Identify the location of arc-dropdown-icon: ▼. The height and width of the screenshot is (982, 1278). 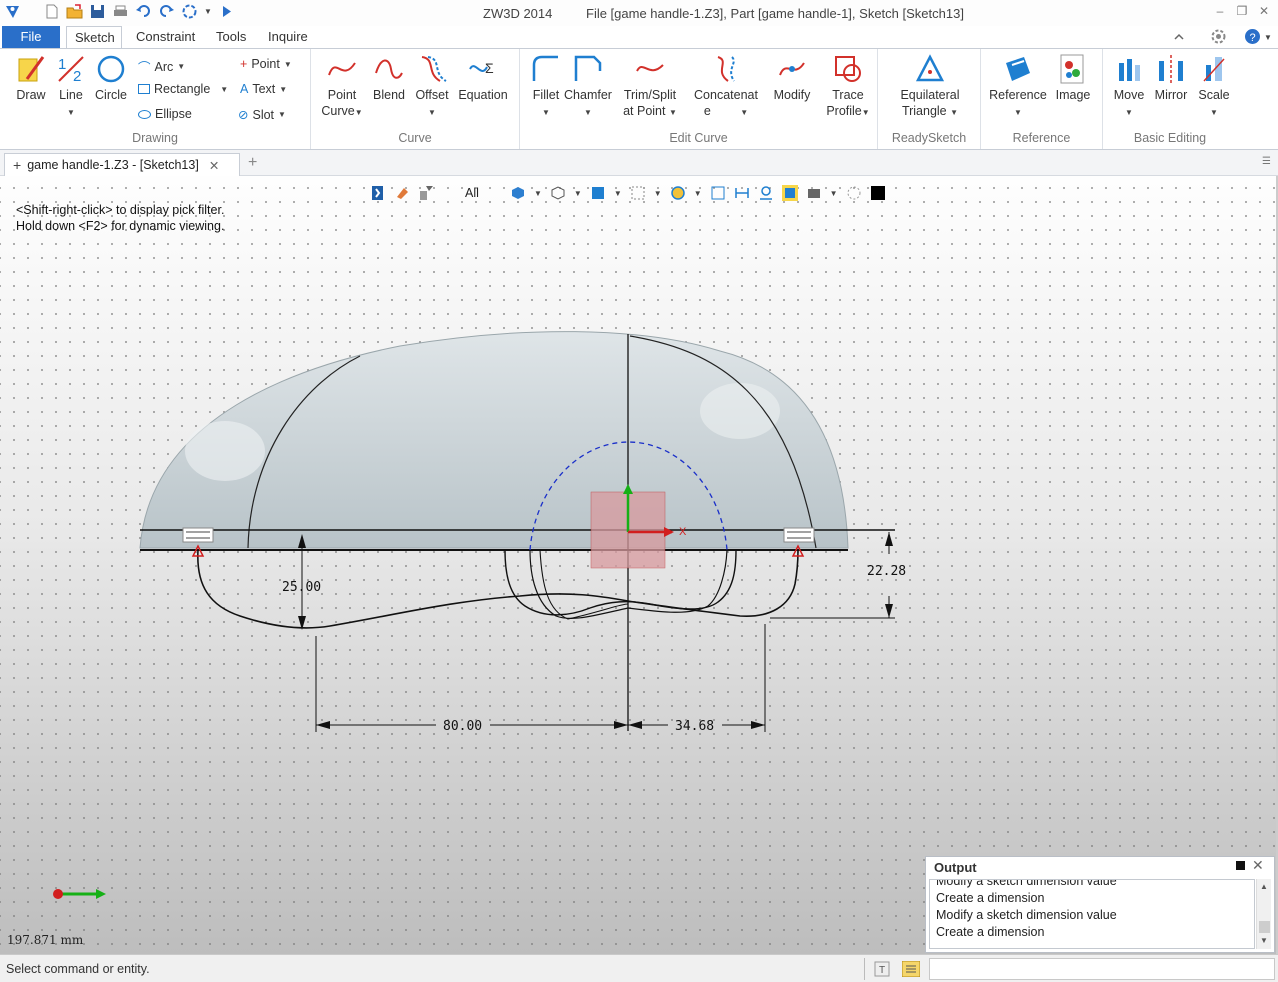
(181, 66).